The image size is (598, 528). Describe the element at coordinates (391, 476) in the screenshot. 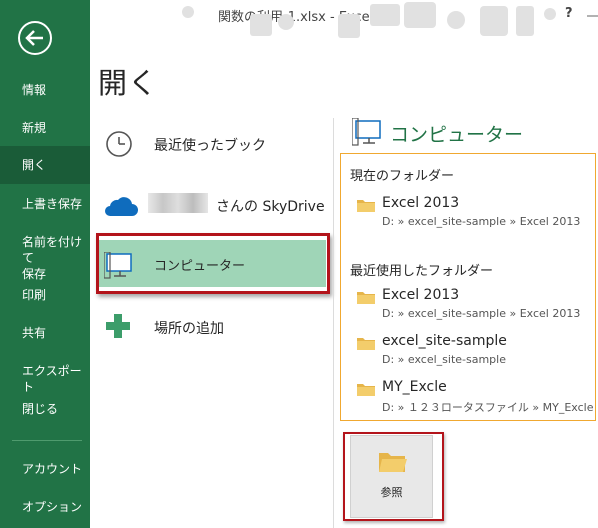

I see `browse-button: 参照` at that location.